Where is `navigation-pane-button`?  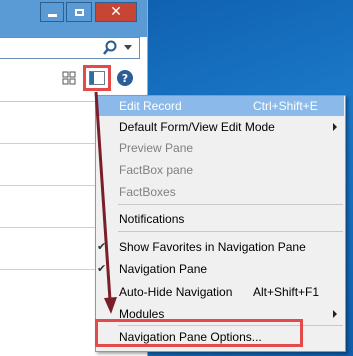
navigation-pane-button is located at coordinates (97, 78).